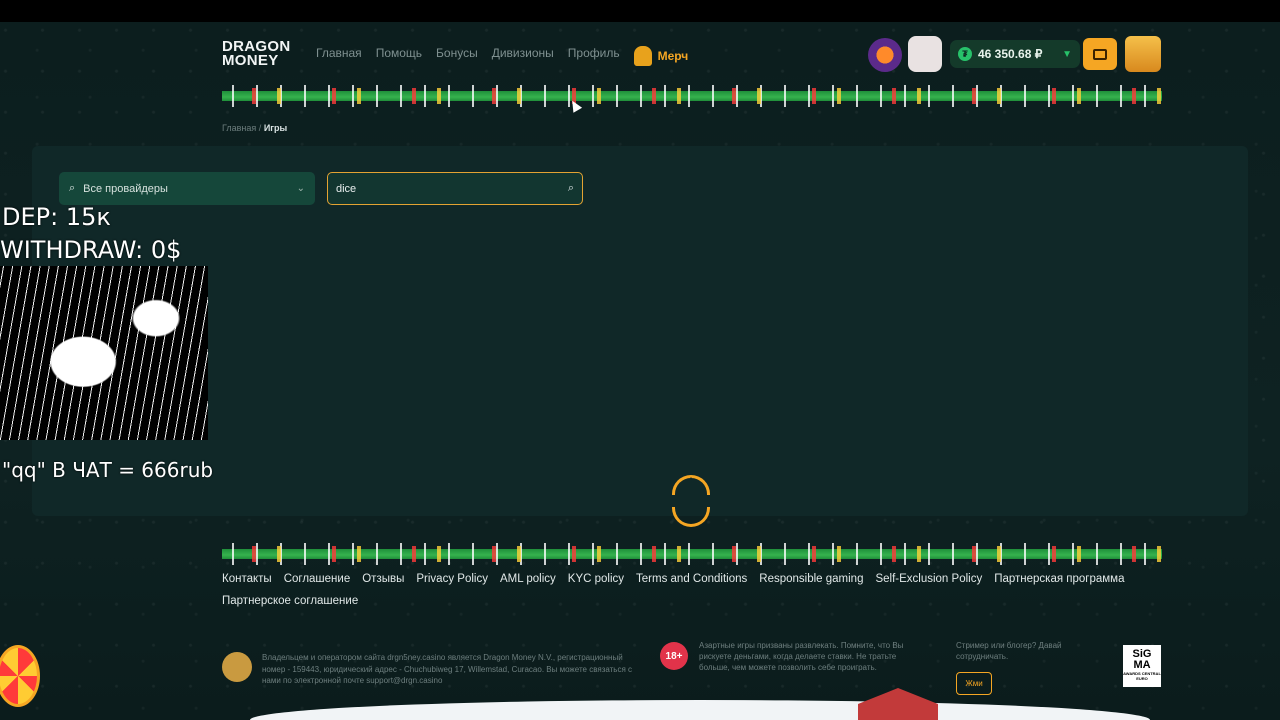 This screenshot has height=720, width=1280. What do you see at coordinates (452, 188) in the screenshot?
I see `game-search-input` at bounding box center [452, 188].